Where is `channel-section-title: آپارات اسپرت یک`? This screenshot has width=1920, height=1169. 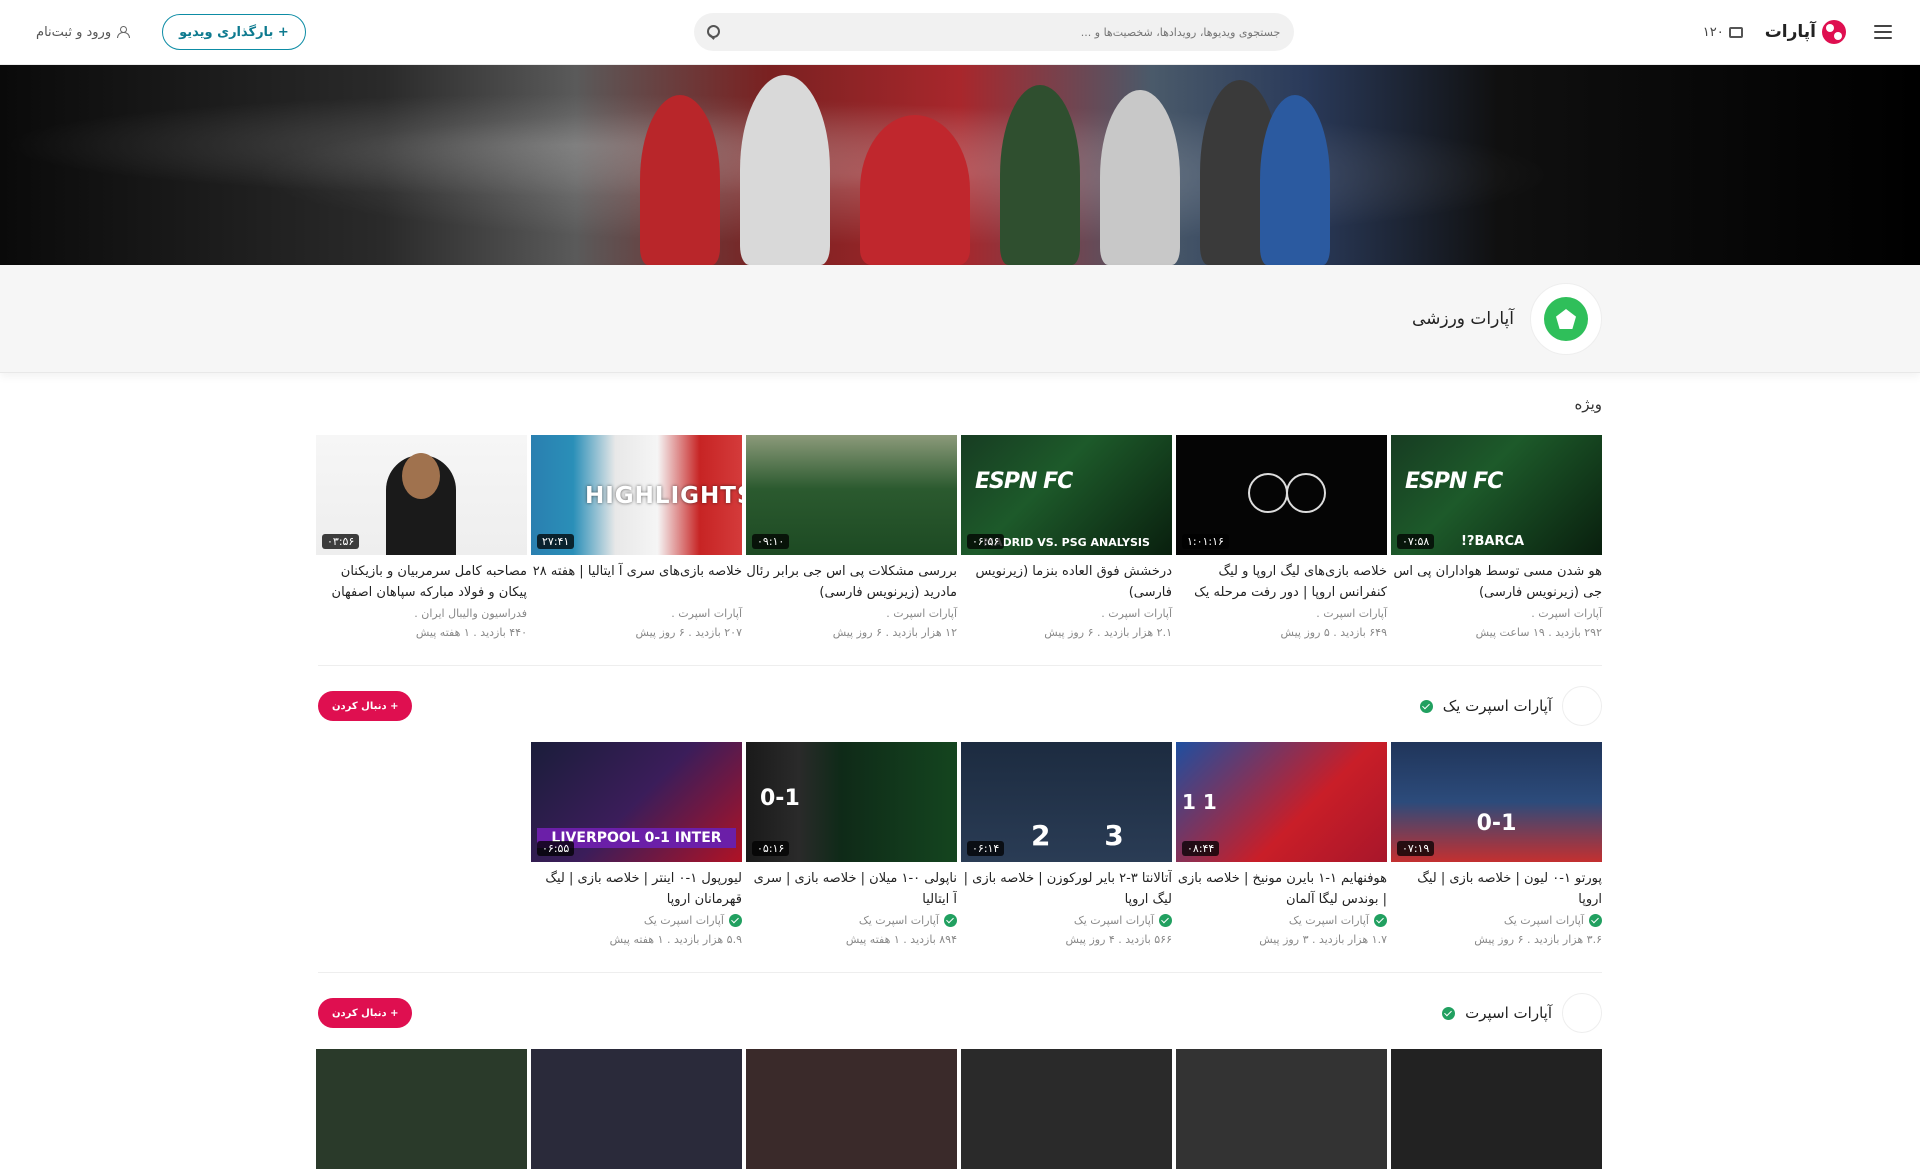 channel-section-title: آپارات اسپرت یک is located at coordinates (1510, 706).